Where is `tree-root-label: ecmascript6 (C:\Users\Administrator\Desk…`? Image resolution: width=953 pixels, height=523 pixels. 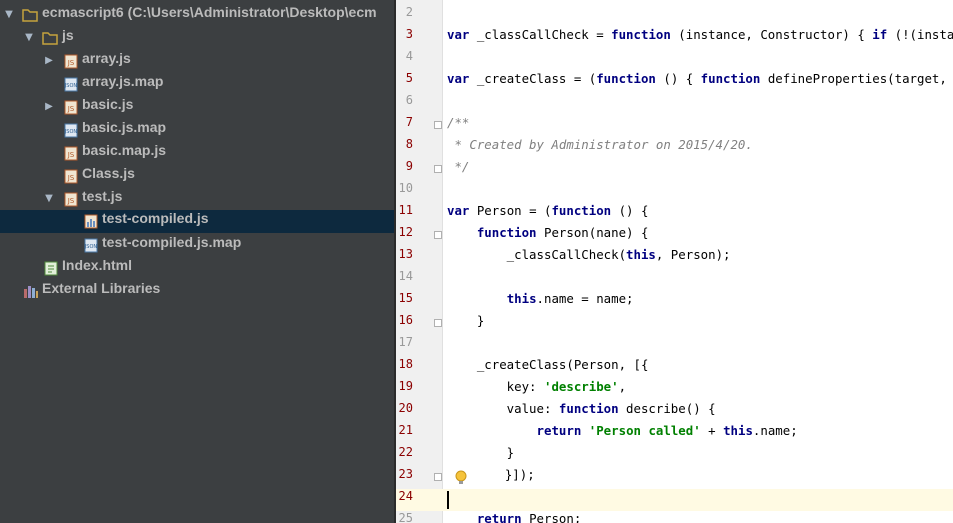
tree-root-label: ecmascript6 (C:\Users\Administrator\Desk… is located at coordinates (209, 12).